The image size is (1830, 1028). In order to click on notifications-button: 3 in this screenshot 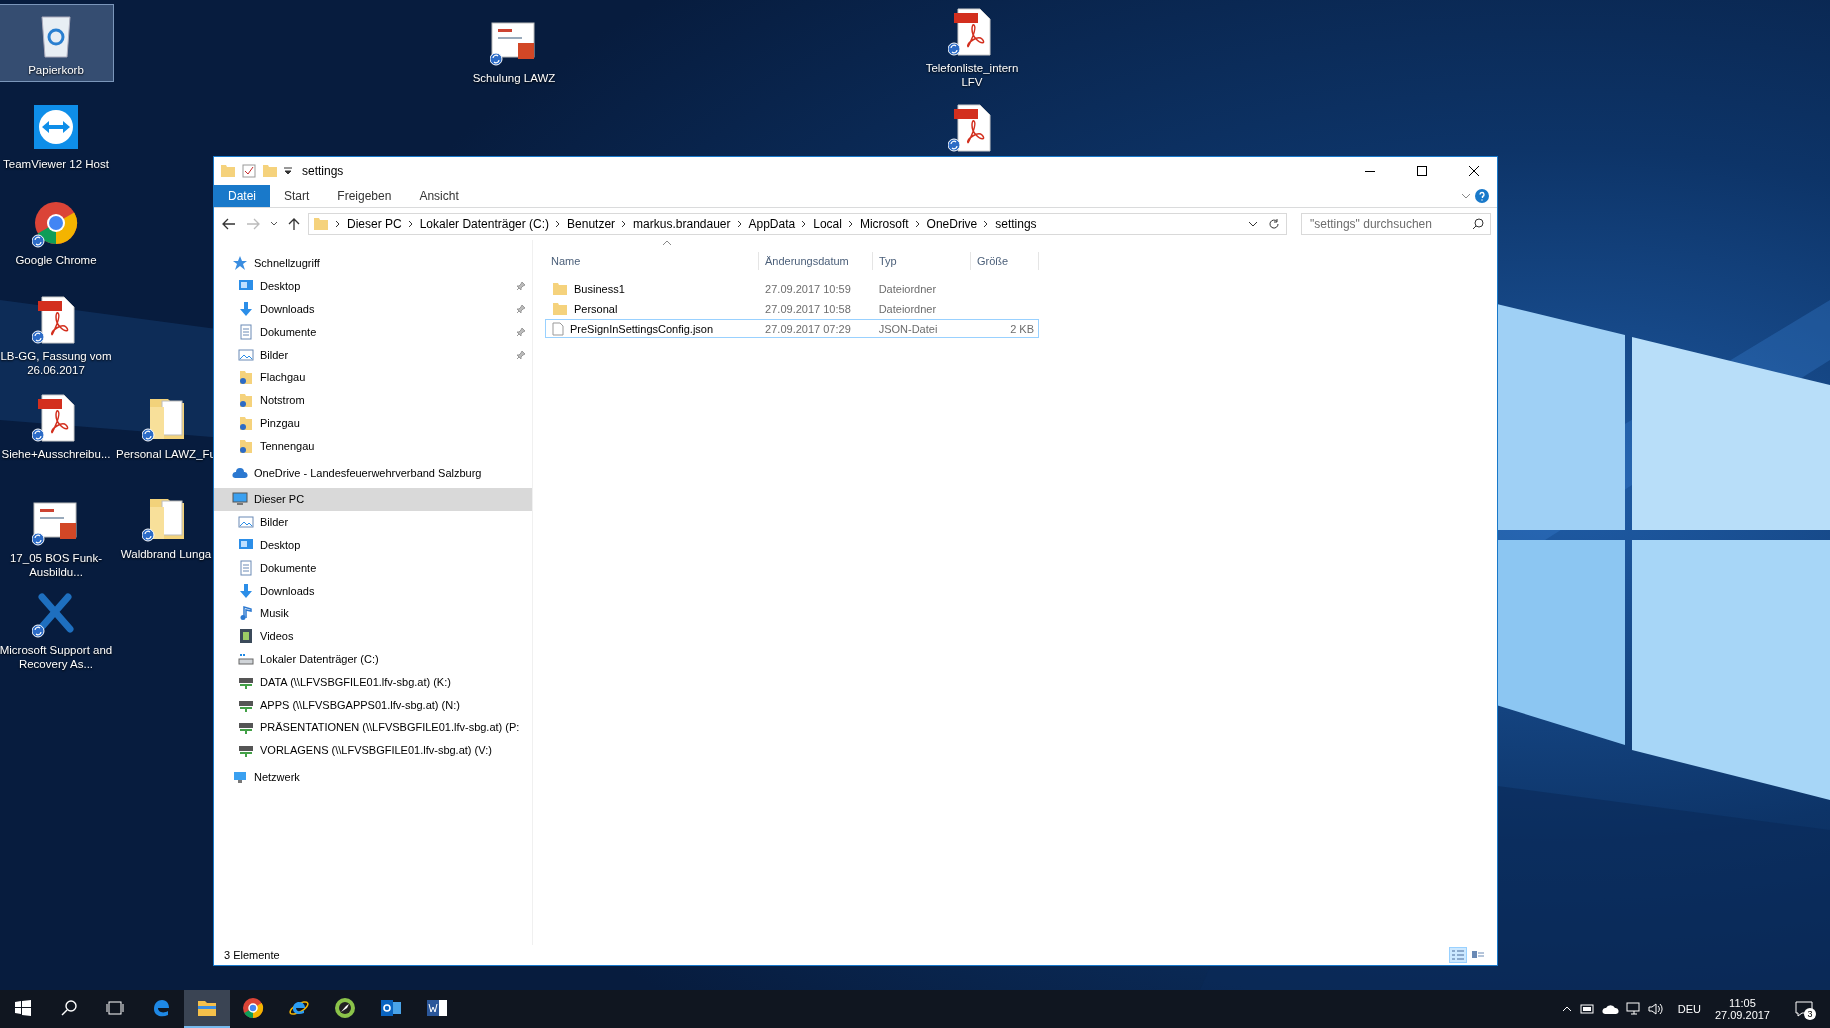, I will do `click(1804, 1009)`.